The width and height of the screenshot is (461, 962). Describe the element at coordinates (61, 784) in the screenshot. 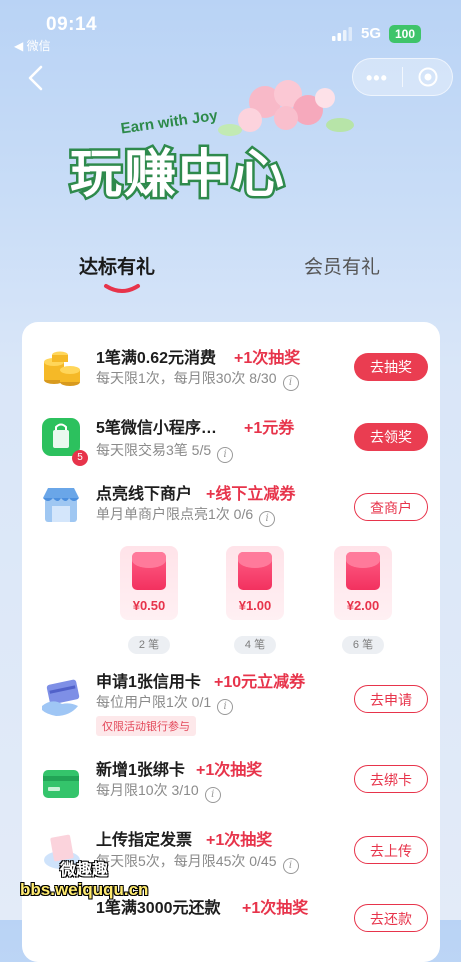

I see `bank-card-icon` at that location.